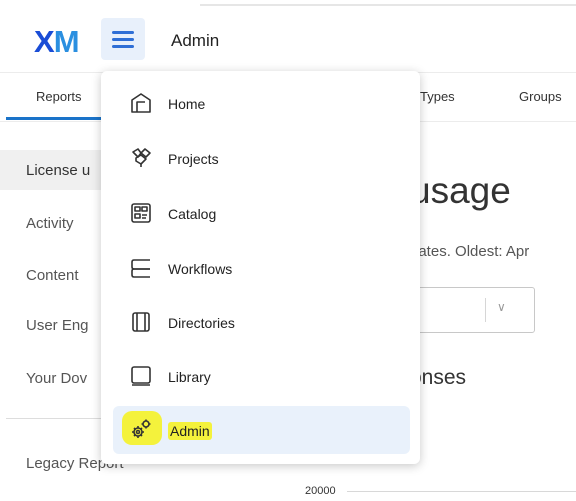 This screenshot has height=501, width=576. I want to click on menu-item-label: Library, so click(189, 377).